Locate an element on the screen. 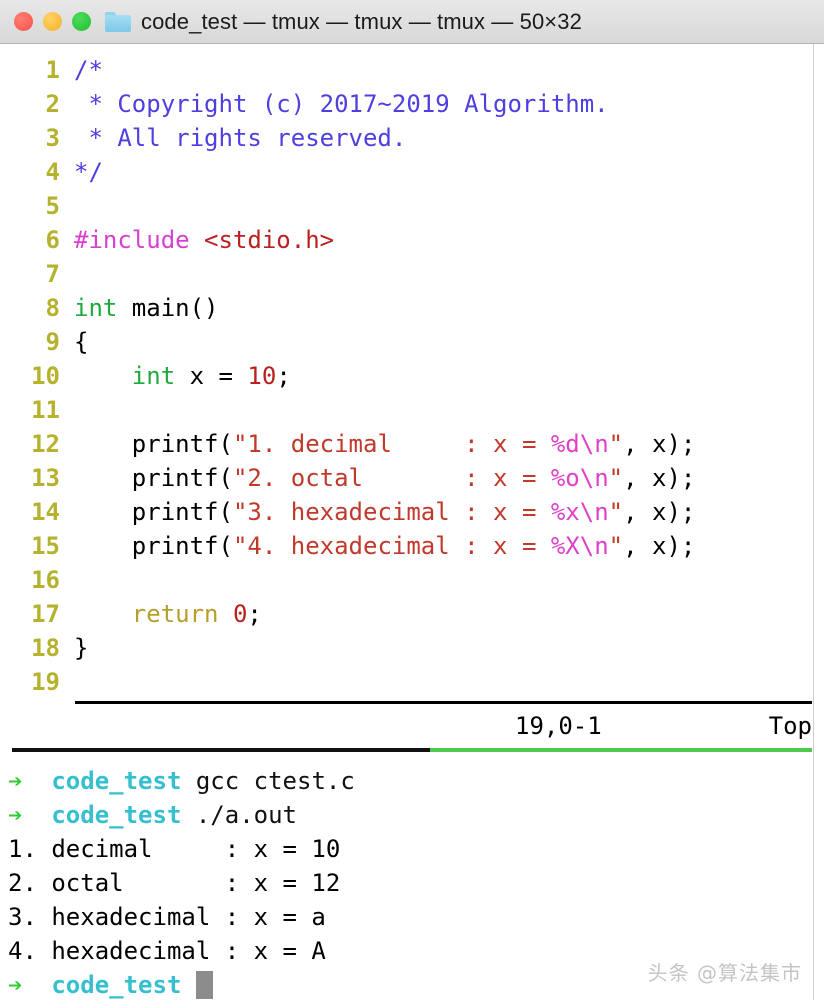  code-text: * Copyright (c) 2017~2019 Algorithm. is located at coordinates (334, 104).